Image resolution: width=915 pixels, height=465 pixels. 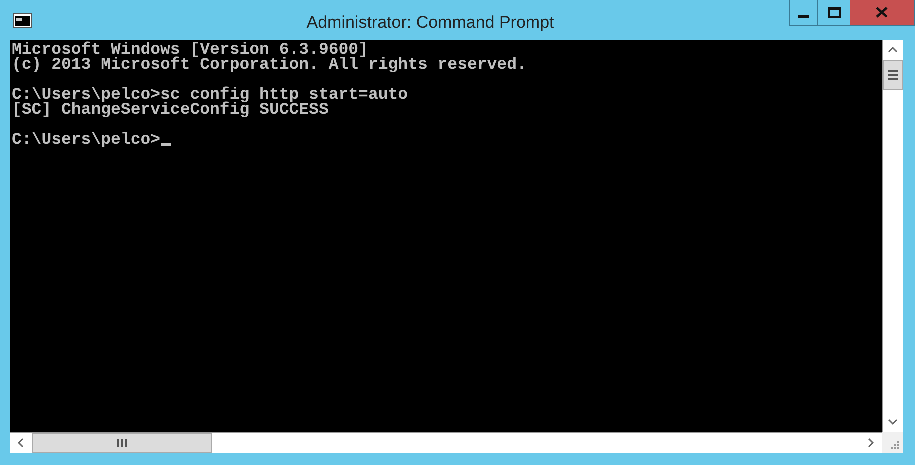 I want to click on console-line: [SC] ChangeServiceConfig SUCCESS, so click(x=170, y=109).